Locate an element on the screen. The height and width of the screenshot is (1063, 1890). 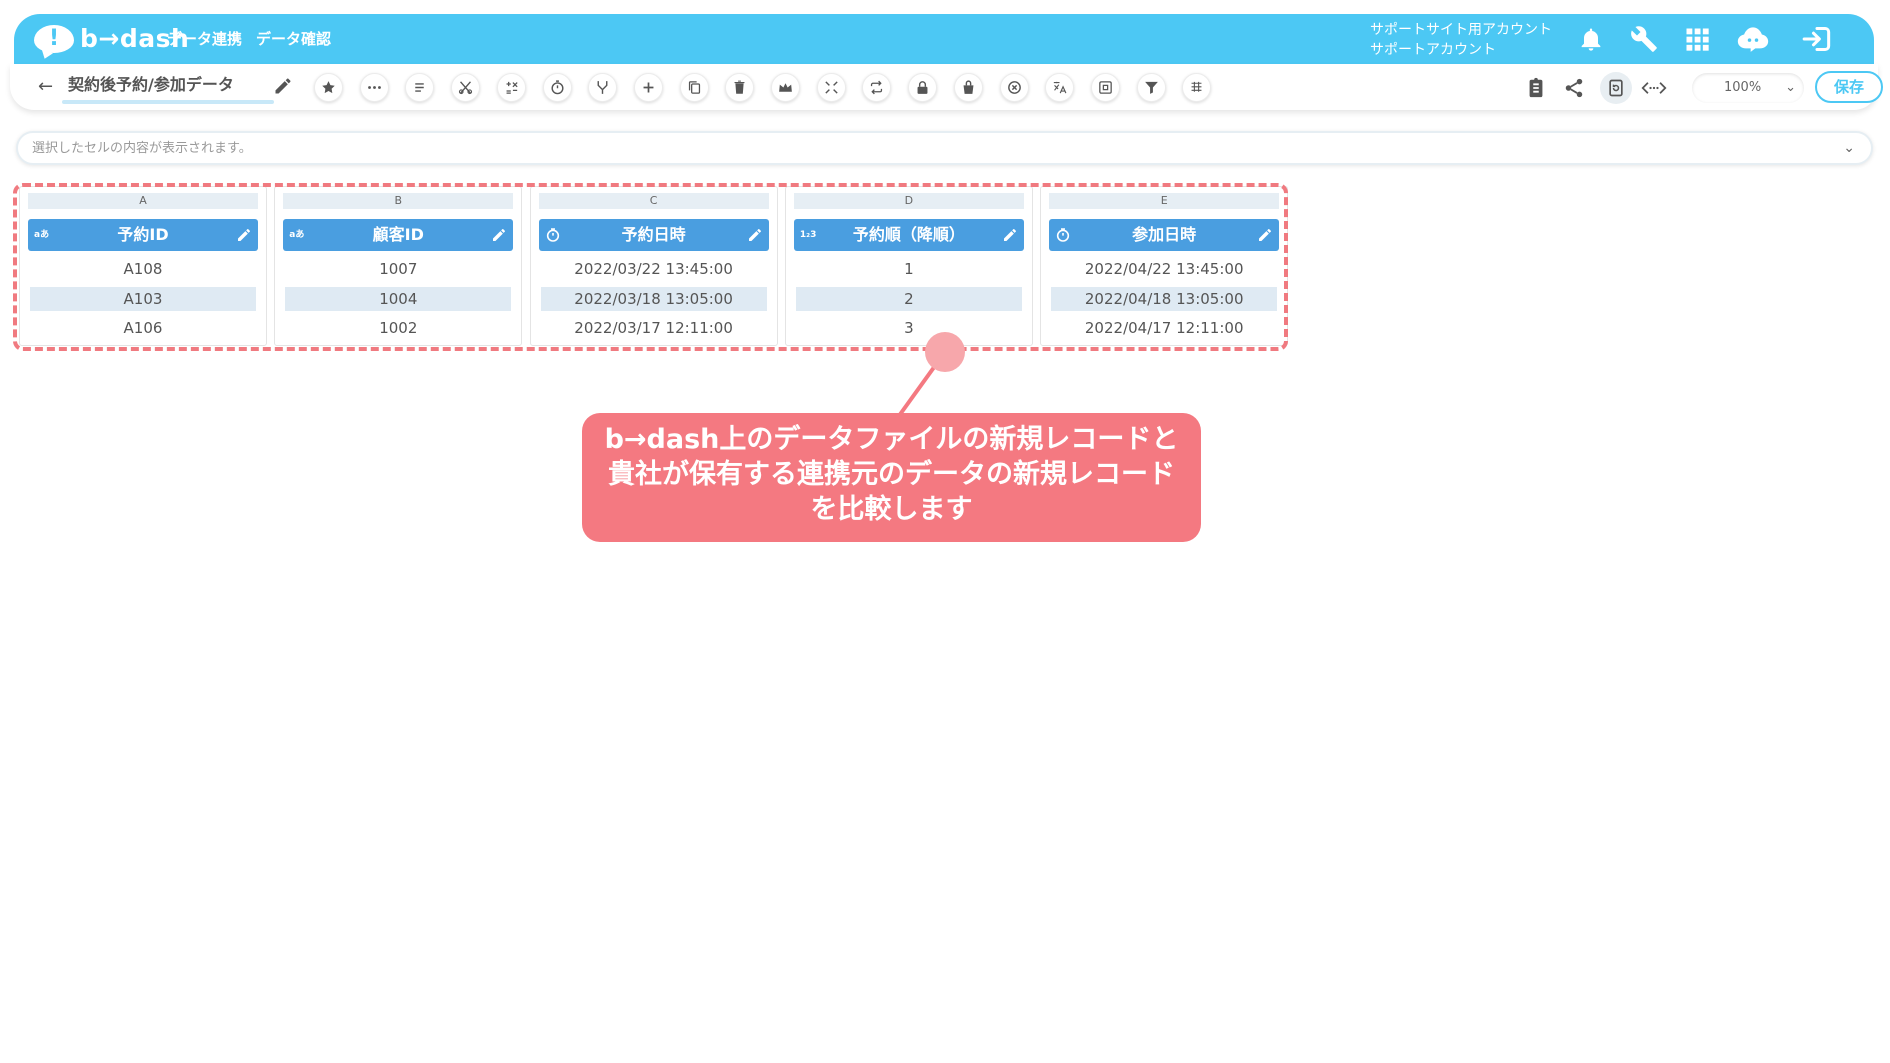
crown-tool-button is located at coordinates (785, 87).